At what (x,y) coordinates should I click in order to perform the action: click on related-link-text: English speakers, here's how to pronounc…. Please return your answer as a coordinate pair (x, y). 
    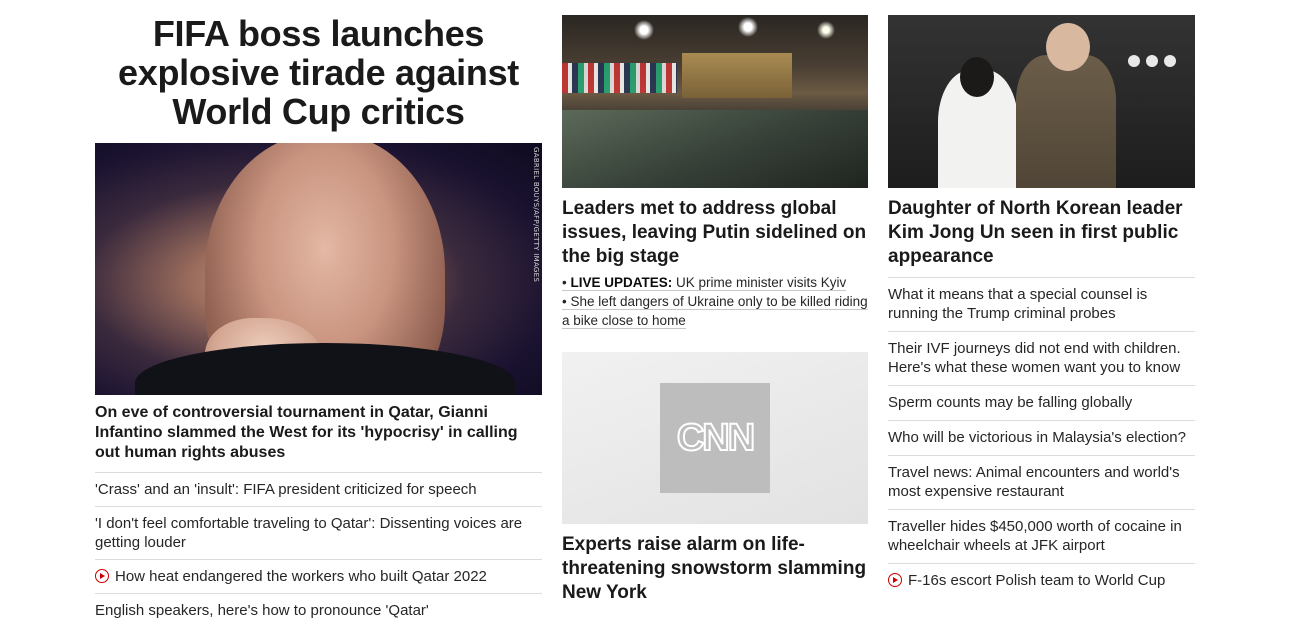
    Looking at the image, I should click on (262, 610).